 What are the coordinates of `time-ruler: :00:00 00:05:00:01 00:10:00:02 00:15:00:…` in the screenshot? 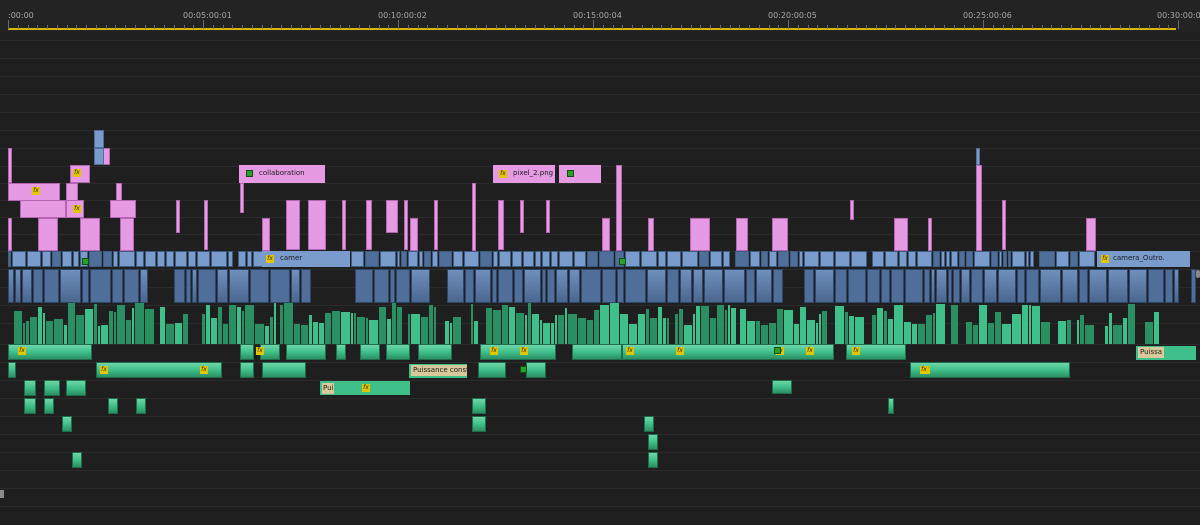 It's located at (600, 16).